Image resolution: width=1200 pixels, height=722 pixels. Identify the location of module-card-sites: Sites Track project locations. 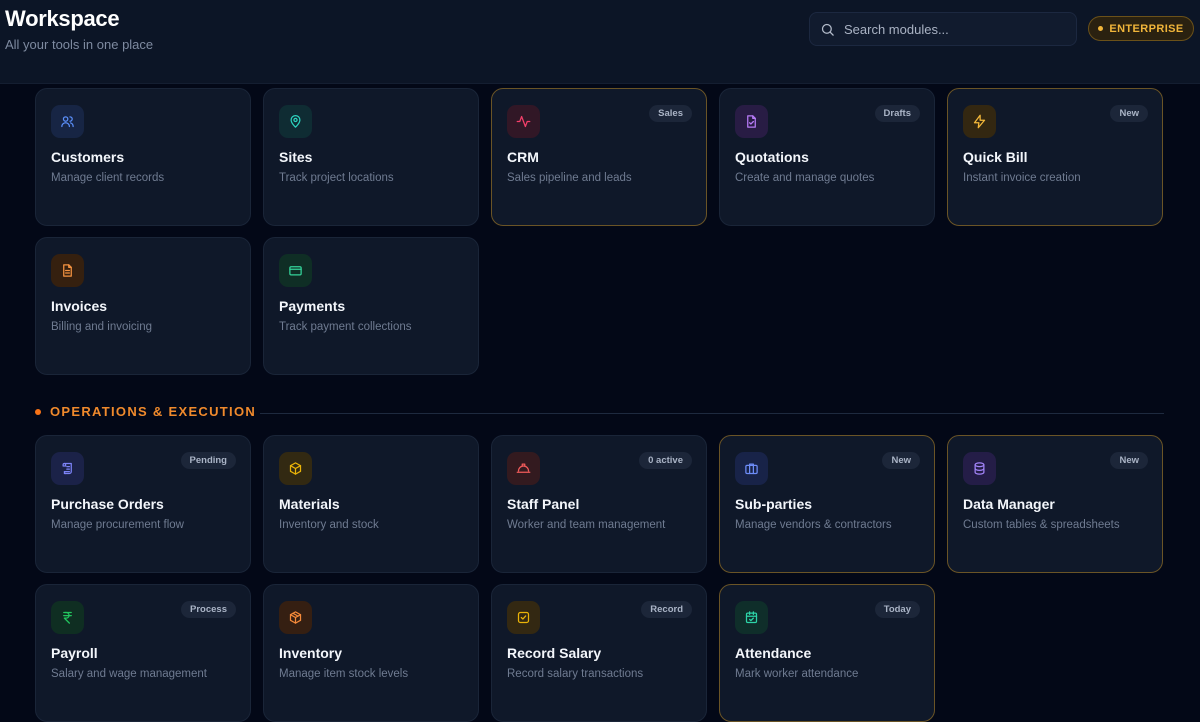
(371, 157).